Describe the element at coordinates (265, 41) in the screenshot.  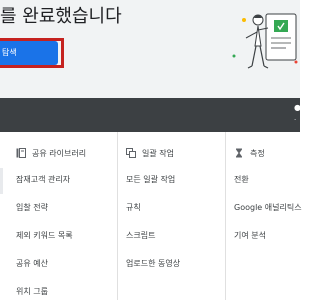
I see `person-checklist-illustration` at that location.